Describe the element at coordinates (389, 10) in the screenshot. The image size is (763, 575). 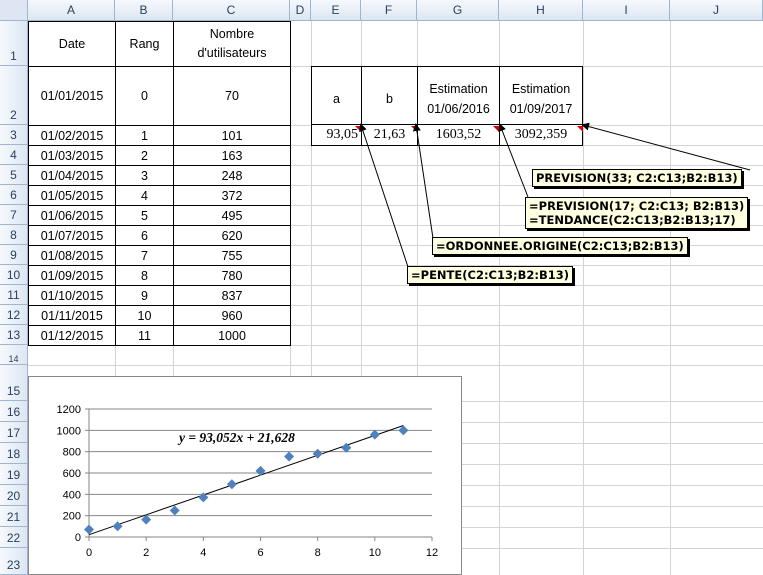
I see `column-header-f: F` at that location.